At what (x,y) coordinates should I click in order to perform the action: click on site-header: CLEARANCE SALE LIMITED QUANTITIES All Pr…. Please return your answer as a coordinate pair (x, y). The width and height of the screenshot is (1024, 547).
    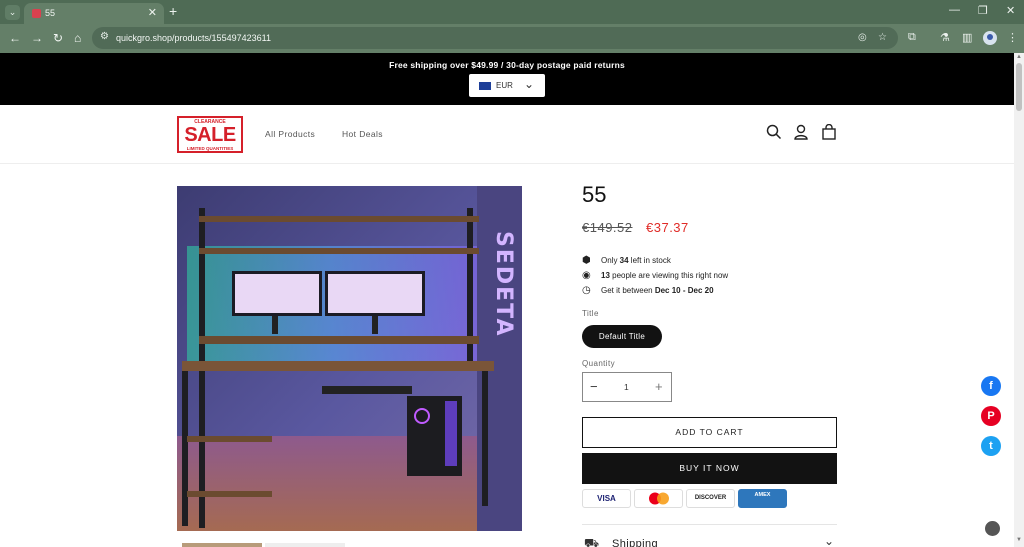
    Looking at the image, I should click on (507, 134).